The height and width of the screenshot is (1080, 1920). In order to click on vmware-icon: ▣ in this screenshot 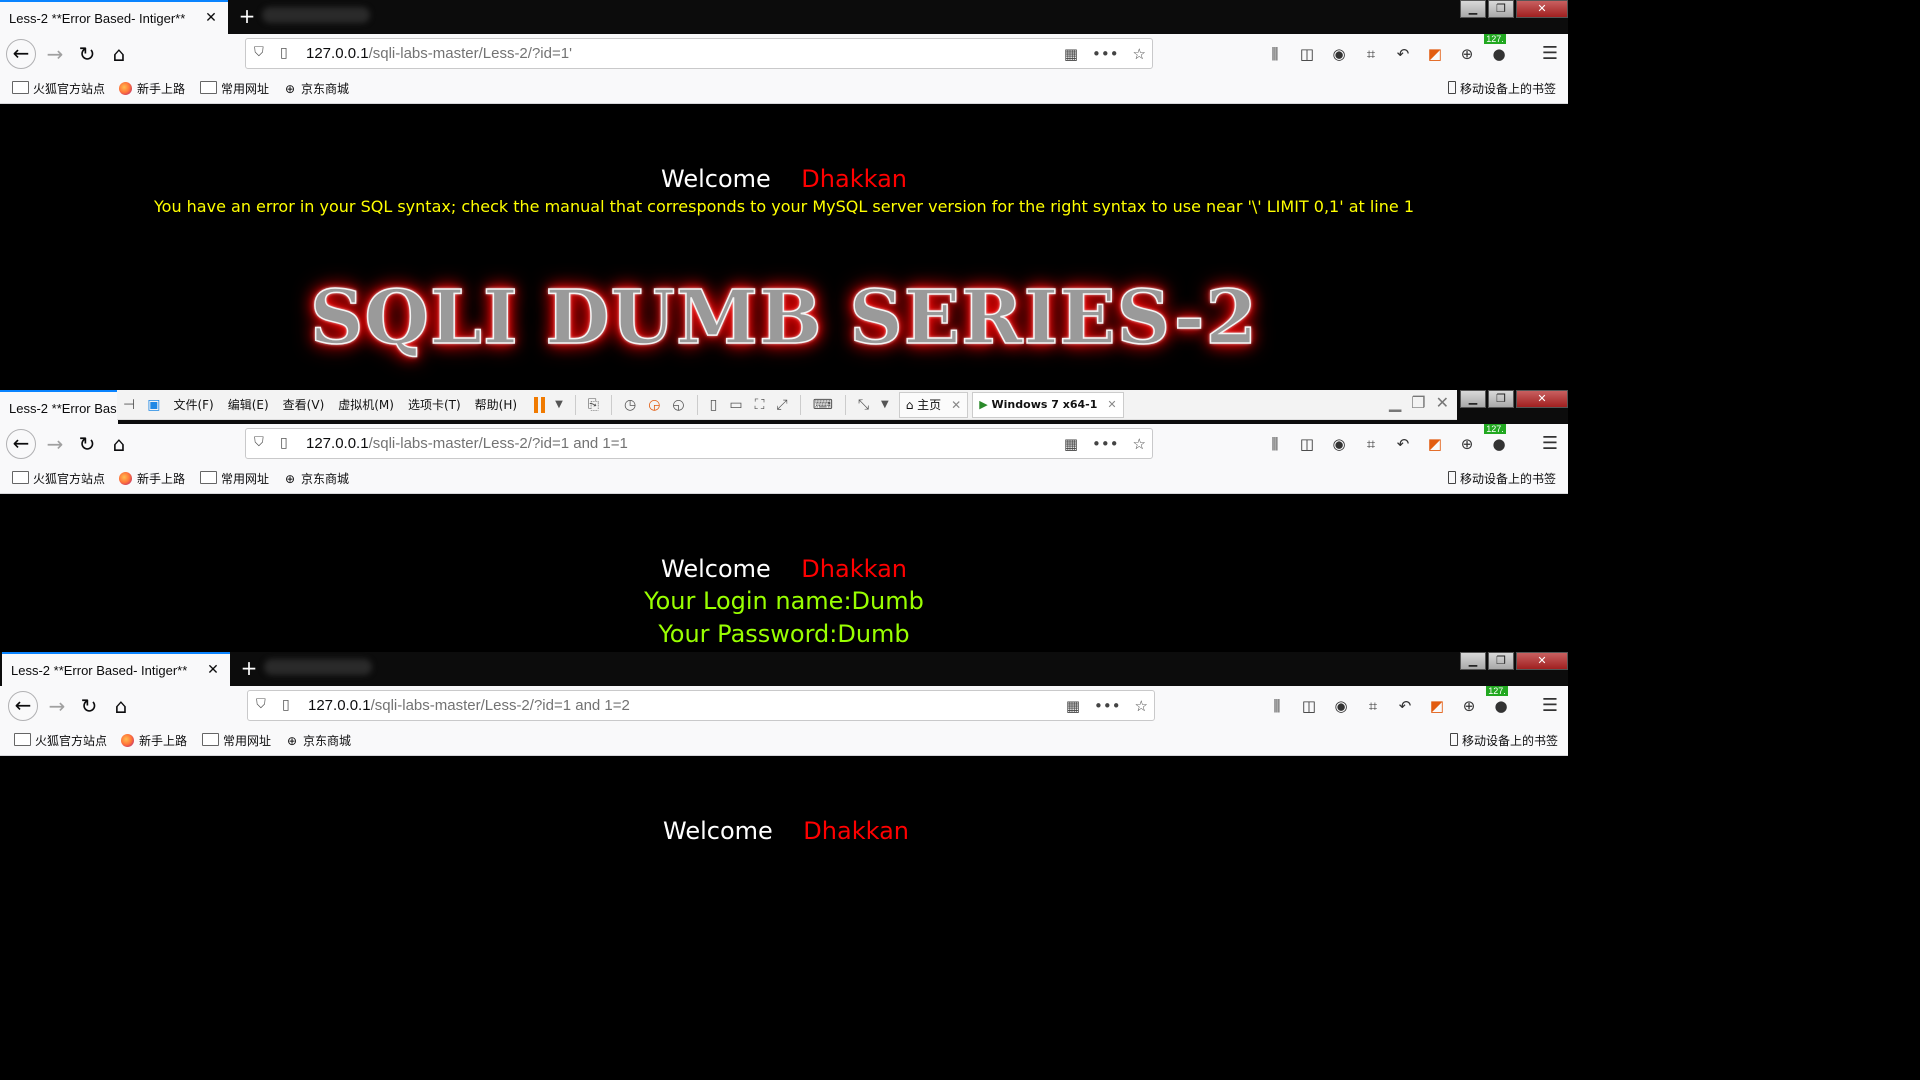, I will do `click(153, 405)`.